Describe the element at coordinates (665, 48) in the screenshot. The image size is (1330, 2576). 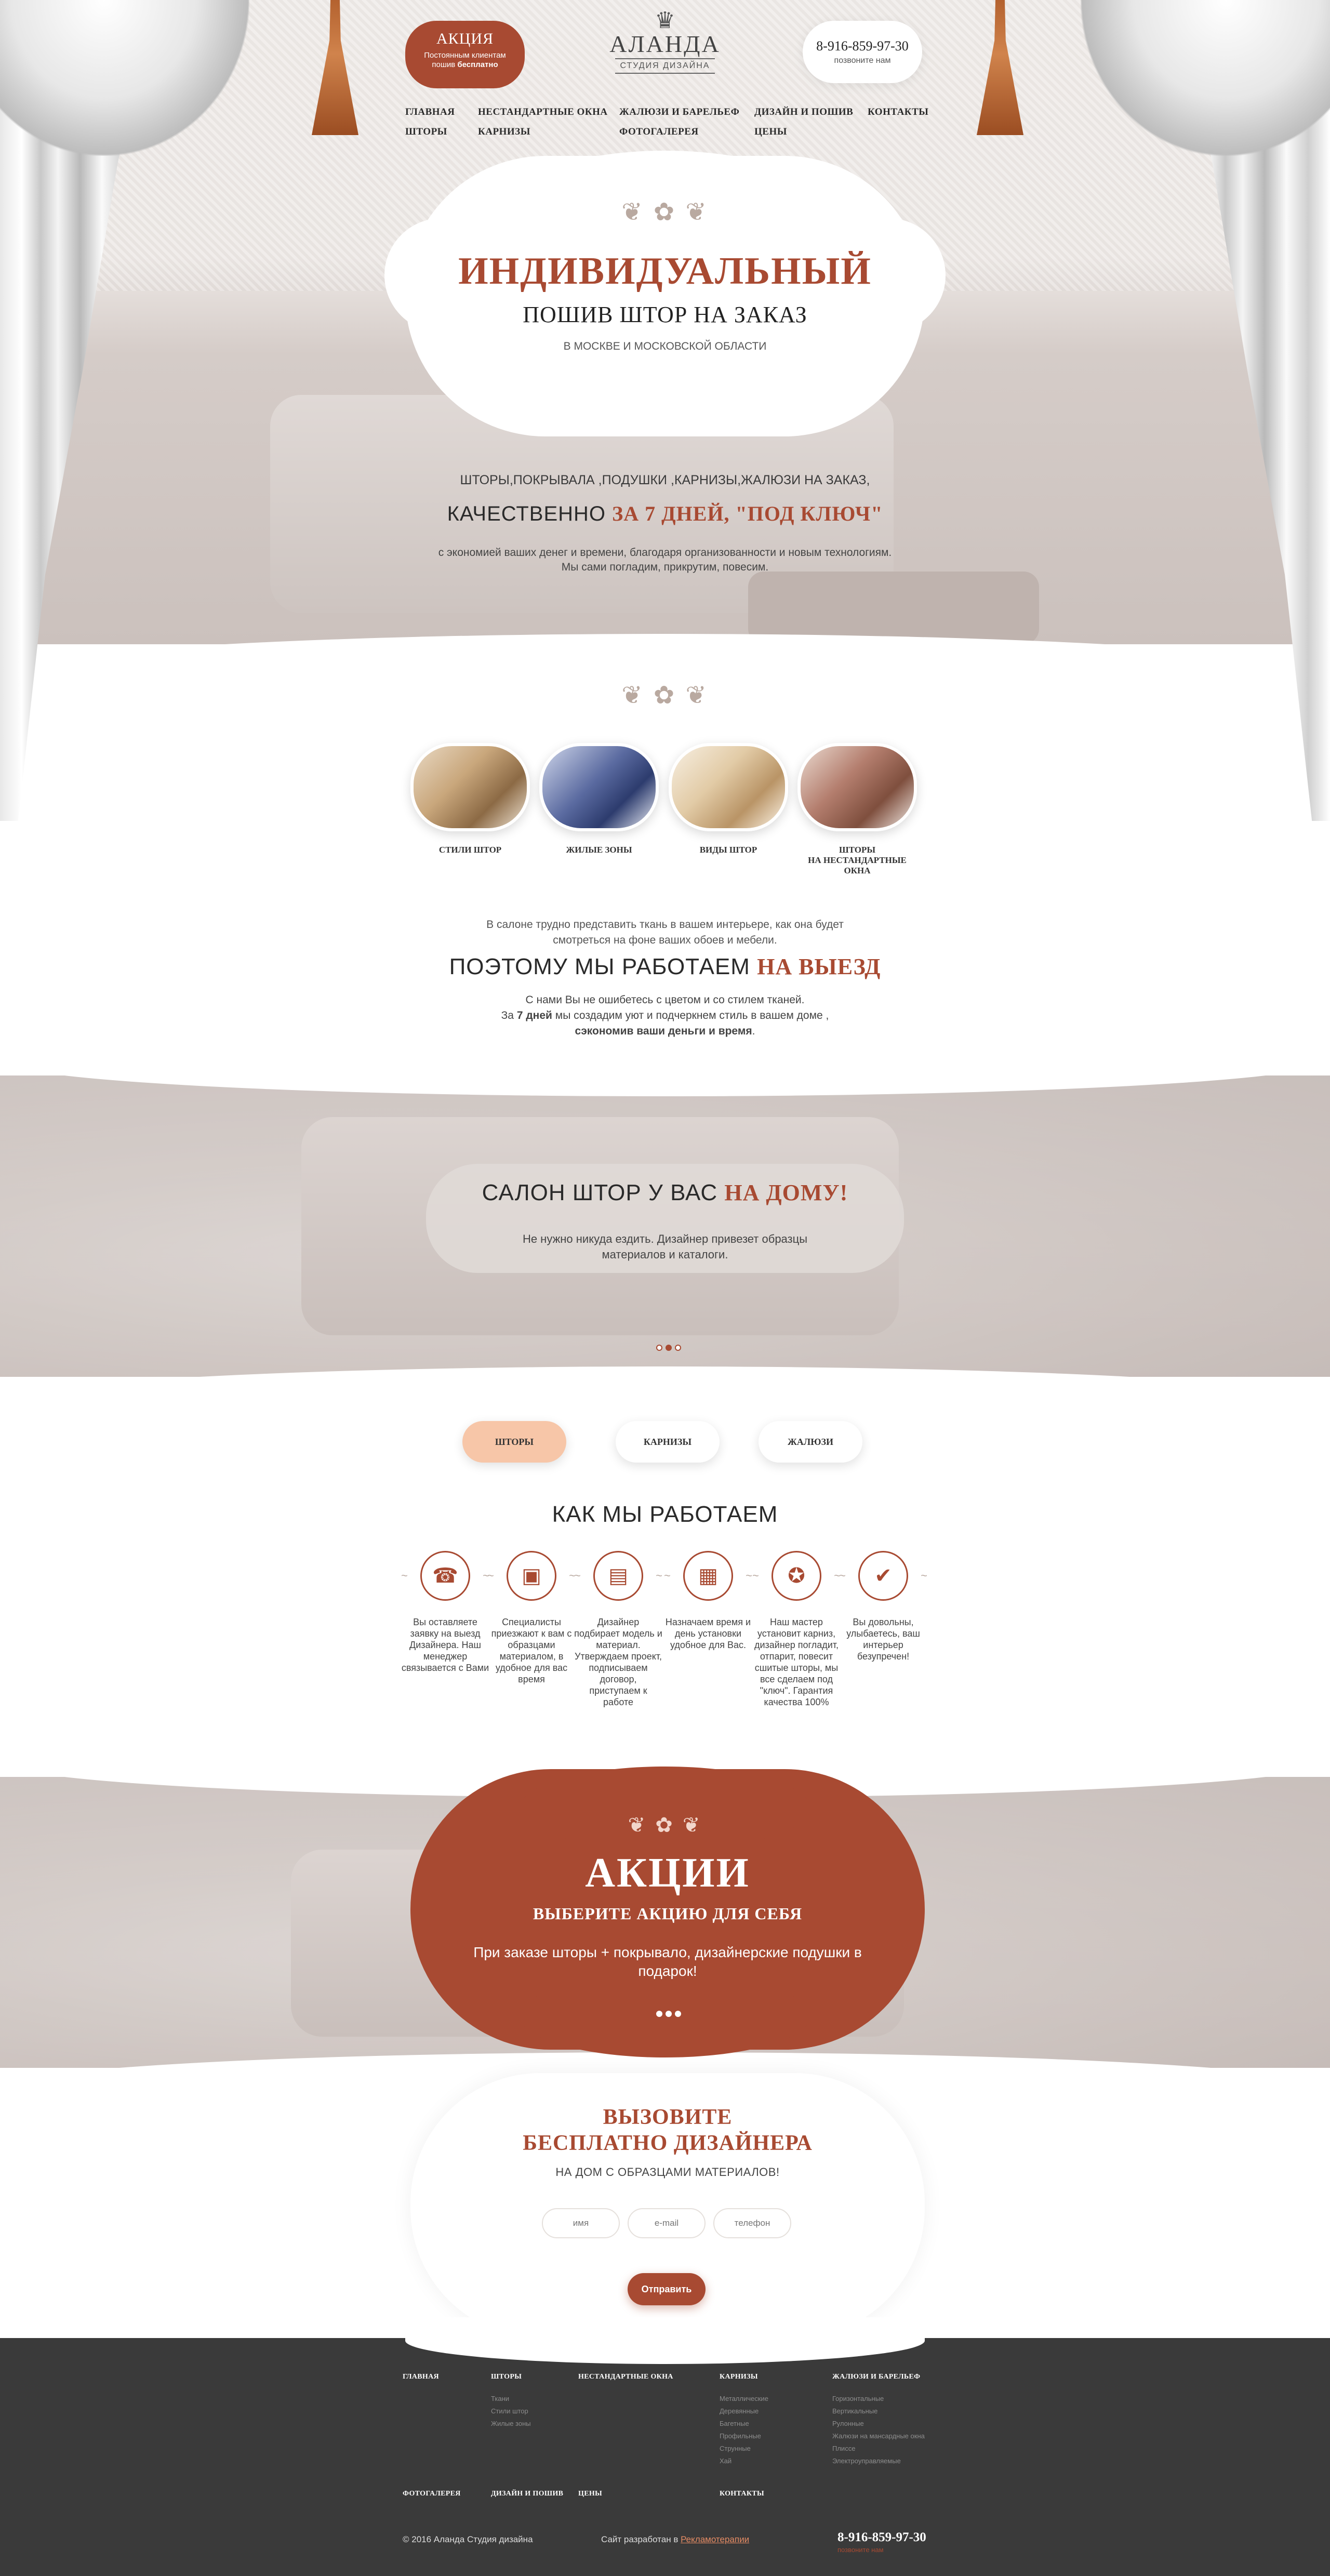
I see `logo: ♛ АЛАНДА СТУДИЯ ДИЗАЙНА` at that location.